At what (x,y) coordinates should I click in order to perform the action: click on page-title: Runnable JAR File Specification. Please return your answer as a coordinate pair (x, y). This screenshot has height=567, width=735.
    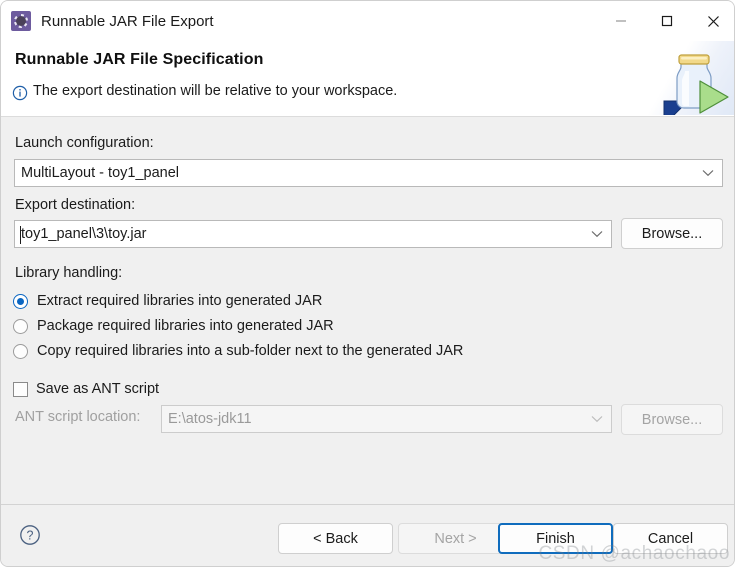
    Looking at the image, I should click on (139, 59).